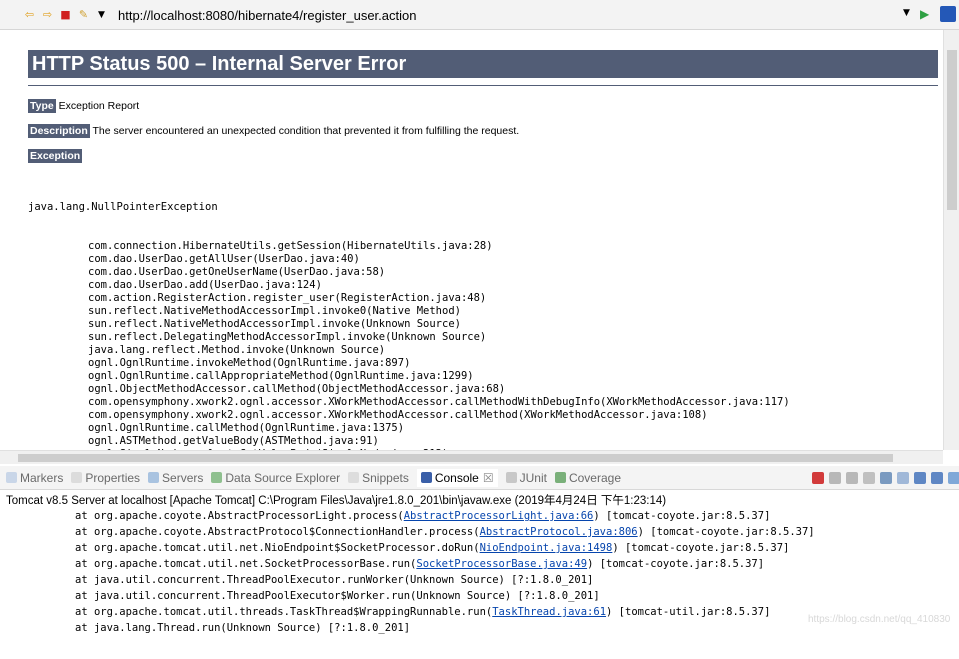 The width and height of the screenshot is (959, 659). What do you see at coordinates (47, 14) in the screenshot?
I see `forward-icon: ⇨` at bounding box center [47, 14].